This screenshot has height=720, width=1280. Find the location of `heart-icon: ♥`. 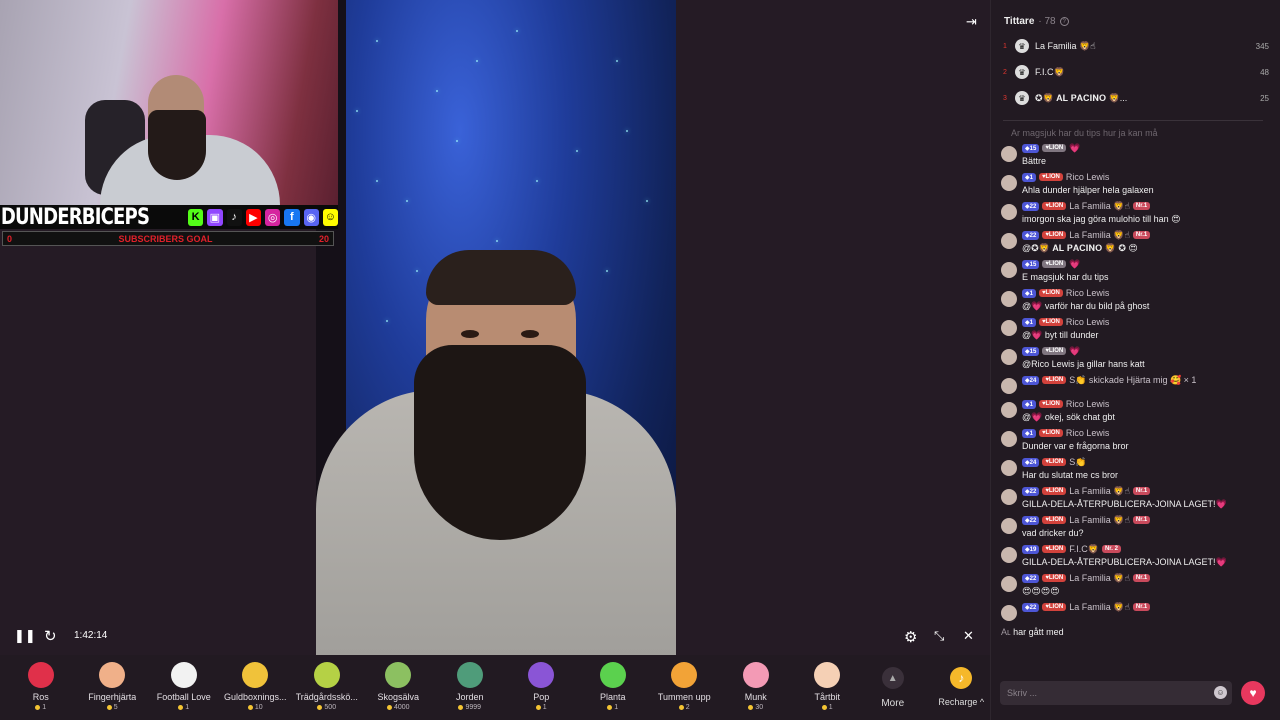

heart-icon: ♥ is located at coordinates (1253, 693).